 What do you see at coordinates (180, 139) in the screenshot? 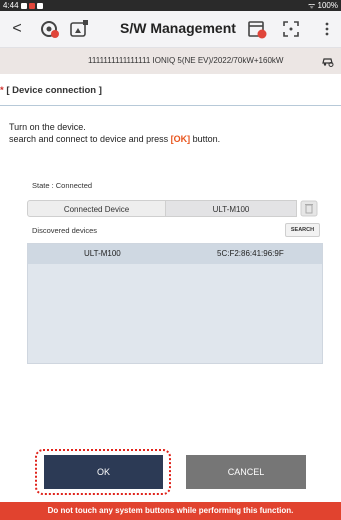
I see `ok-keyword: [OK]` at bounding box center [180, 139].